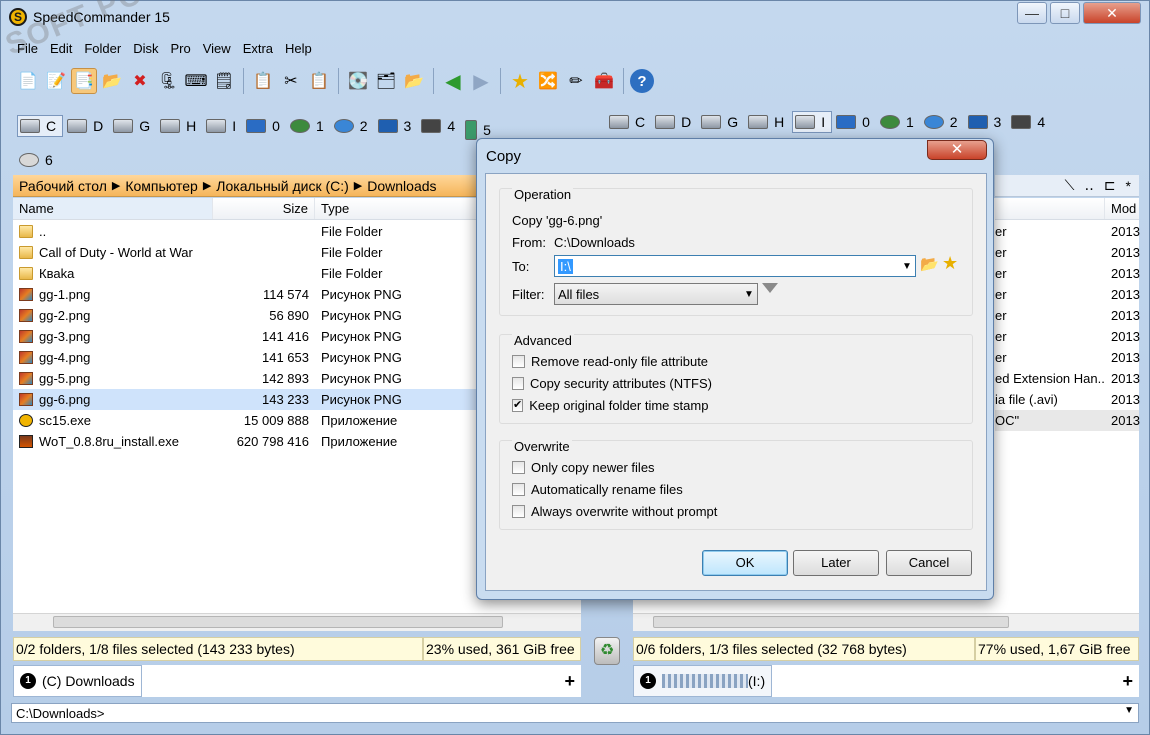 Image resolution: width=1150 pixels, height=735 pixels. What do you see at coordinates (612, 467) in the screenshot?
I see `only-newer-checkbox: Only copy newer files` at bounding box center [612, 467].